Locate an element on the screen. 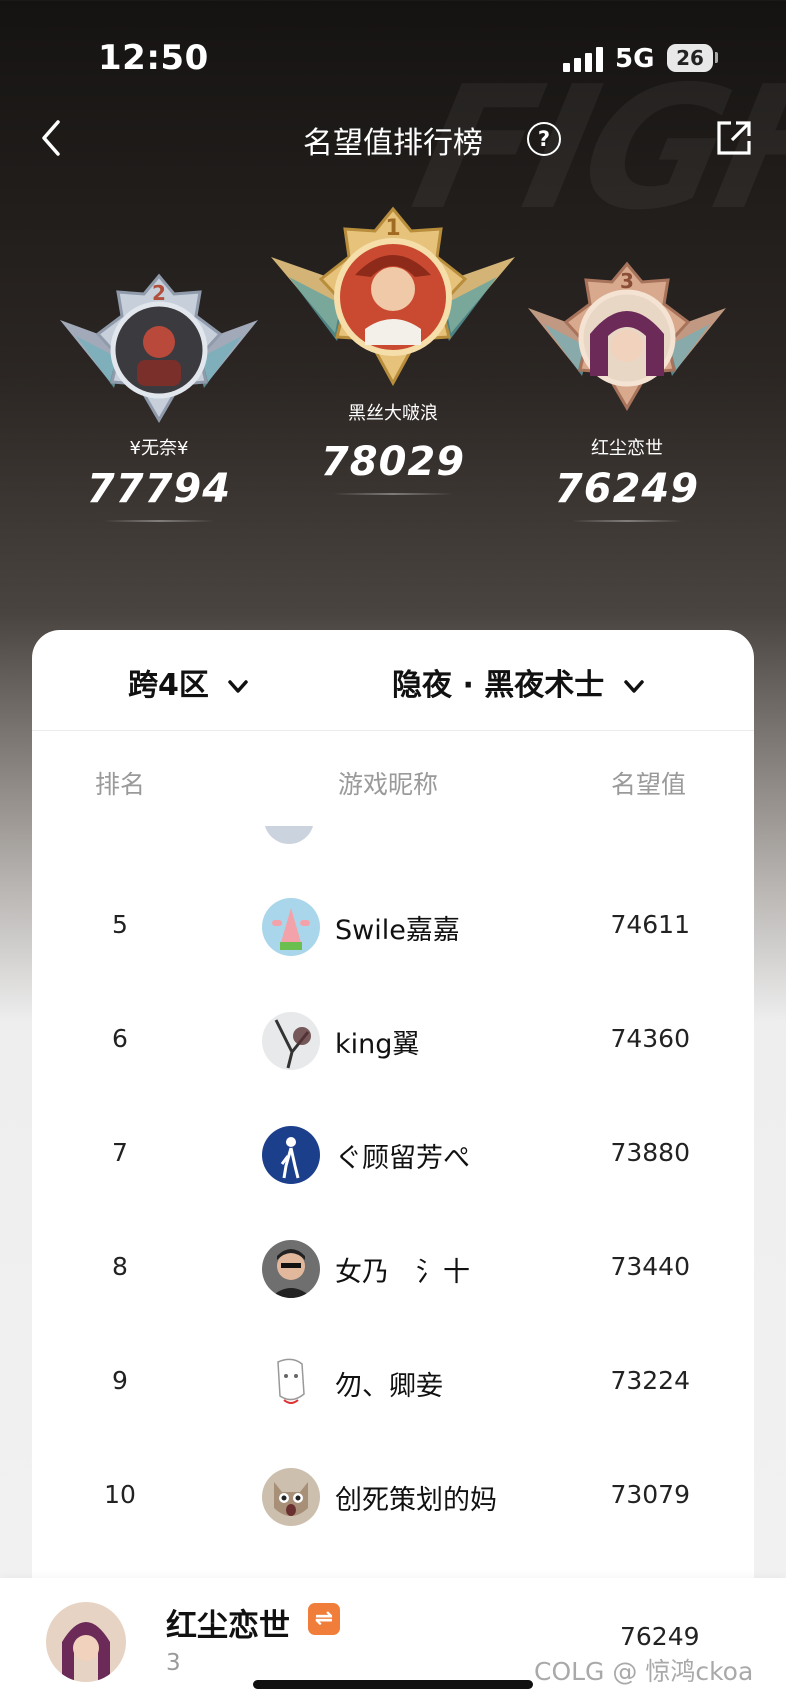 This screenshot has width=786, height=1704. battery-icon: 26 is located at coordinates (690, 58).